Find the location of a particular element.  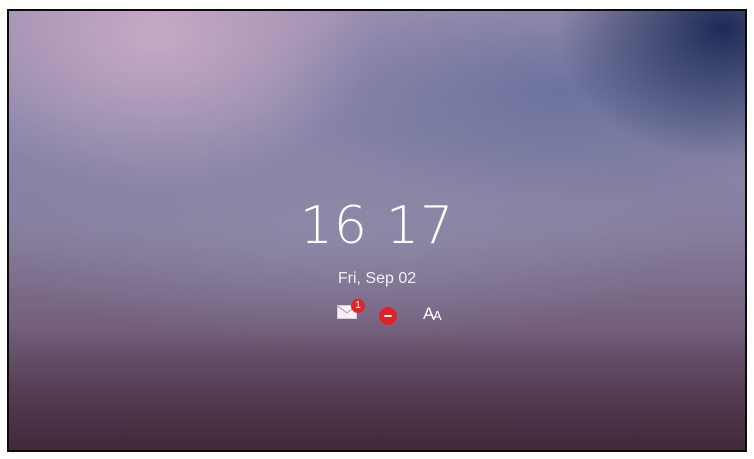

do-not-disturb-icon is located at coordinates (388, 316).